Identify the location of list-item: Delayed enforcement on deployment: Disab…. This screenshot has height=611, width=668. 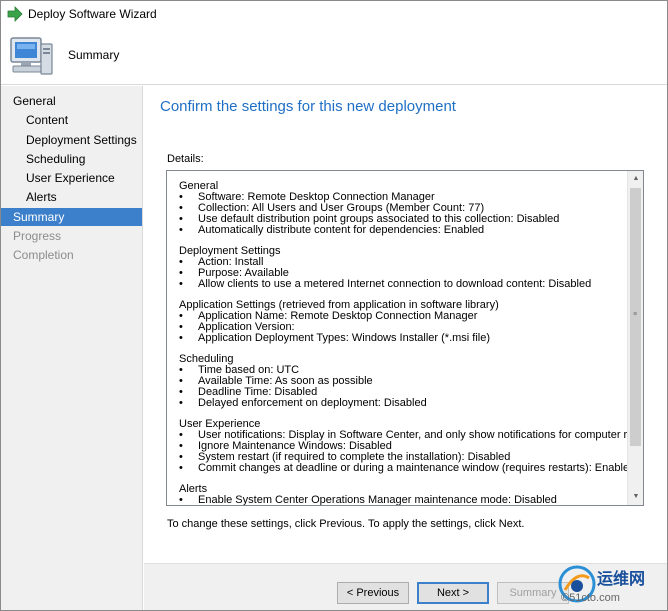
(401, 404).